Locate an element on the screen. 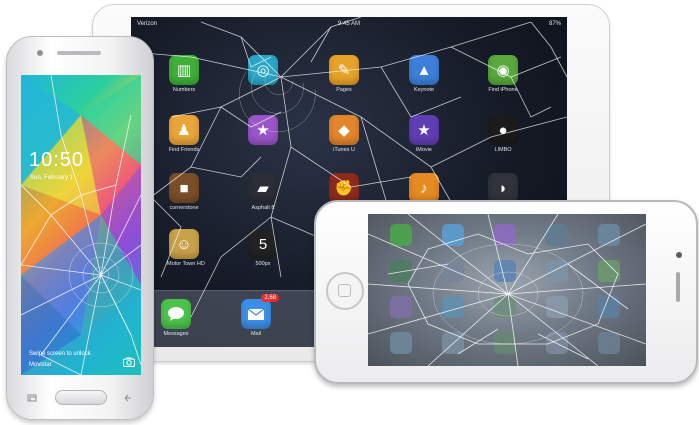 Image resolution: width=699 pixels, height=425 pixels. carrier-name: Movistar is located at coordinates (40, 365).